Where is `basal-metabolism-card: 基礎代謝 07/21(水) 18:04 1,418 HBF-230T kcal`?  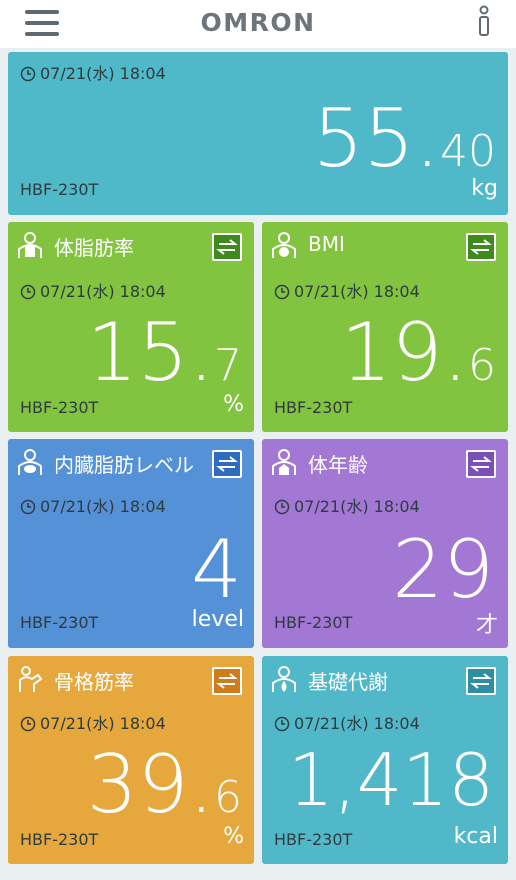
basal-metabolism-card: 基礎代謝 07/21(水) 18:04 1,418 HBF-230T kcal is located at coordinates (385, 760).